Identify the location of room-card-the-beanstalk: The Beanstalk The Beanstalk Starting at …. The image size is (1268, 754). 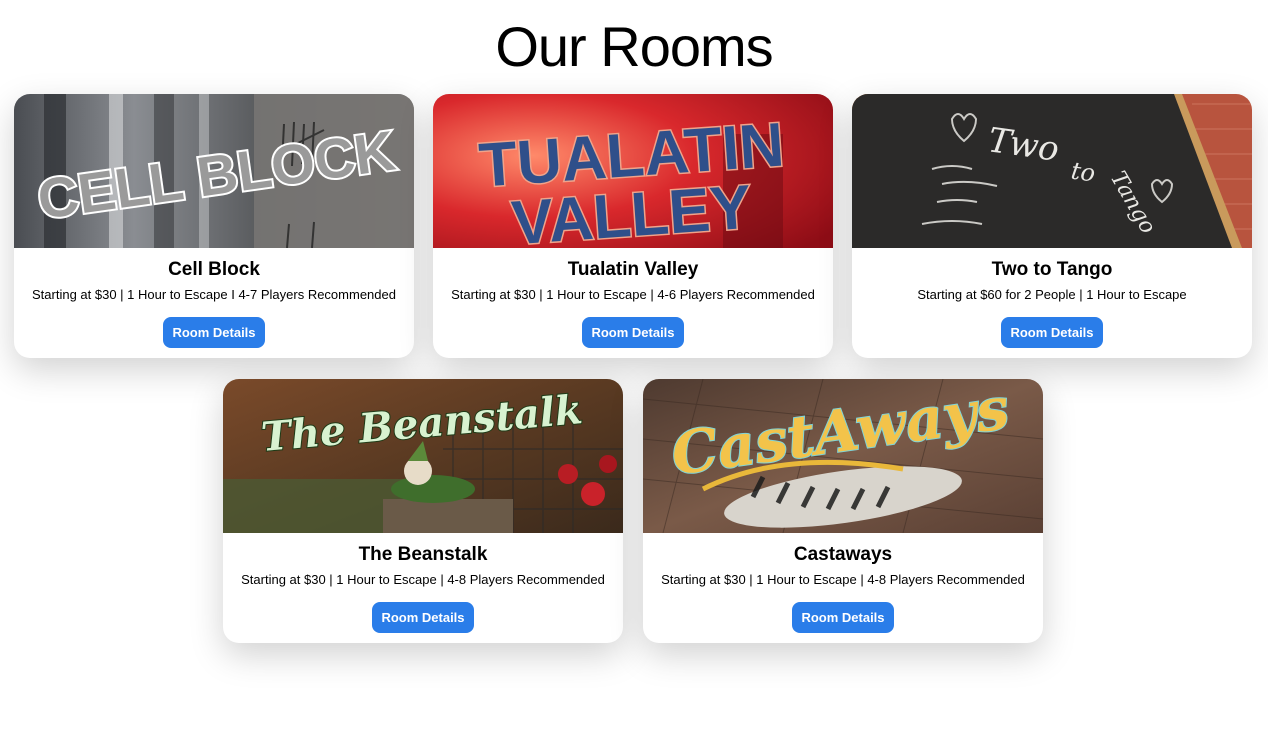
(423, 511).